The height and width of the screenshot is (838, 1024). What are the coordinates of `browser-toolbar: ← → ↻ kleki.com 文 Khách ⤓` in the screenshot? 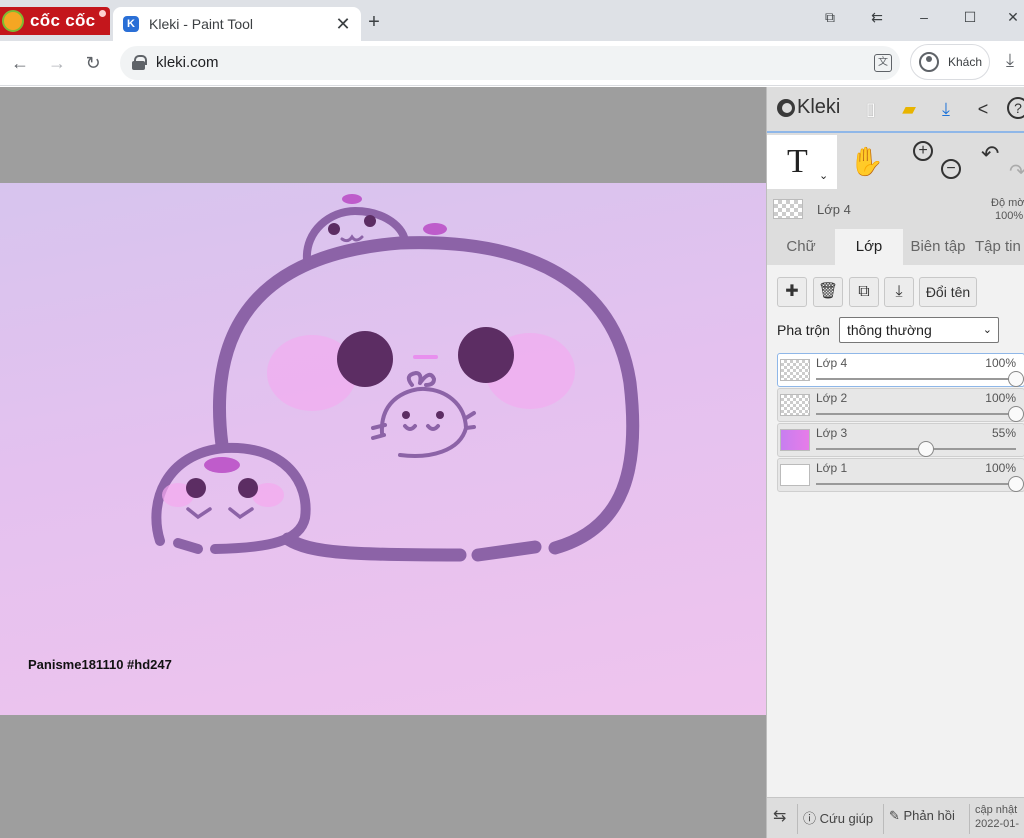 It's located at (512, 63).